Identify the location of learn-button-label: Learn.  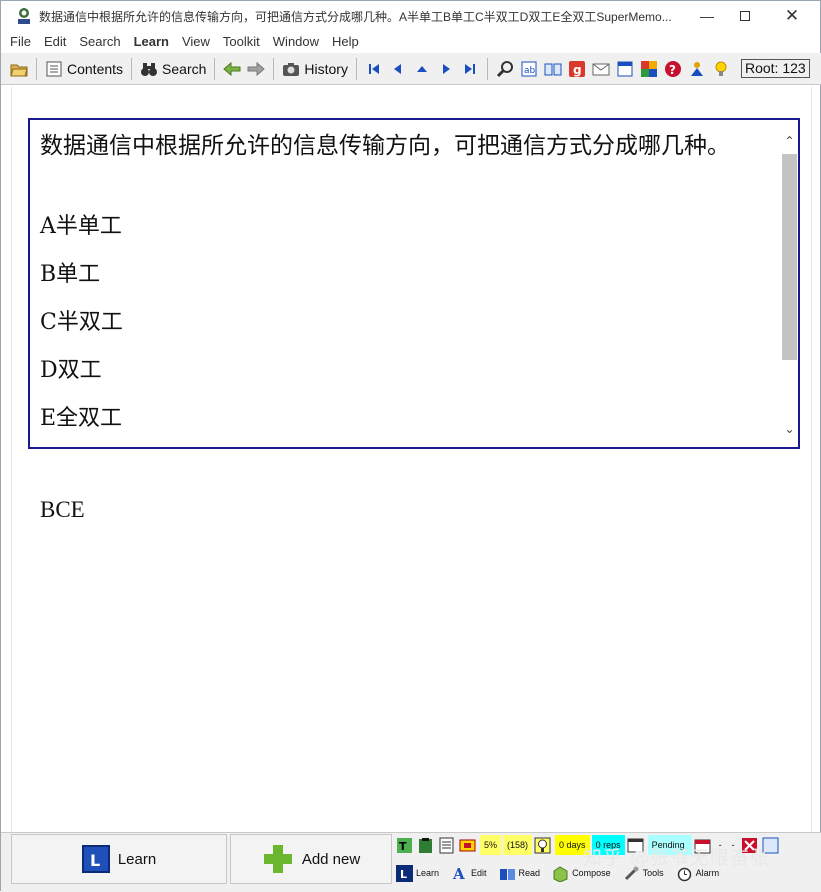
(137, 859).